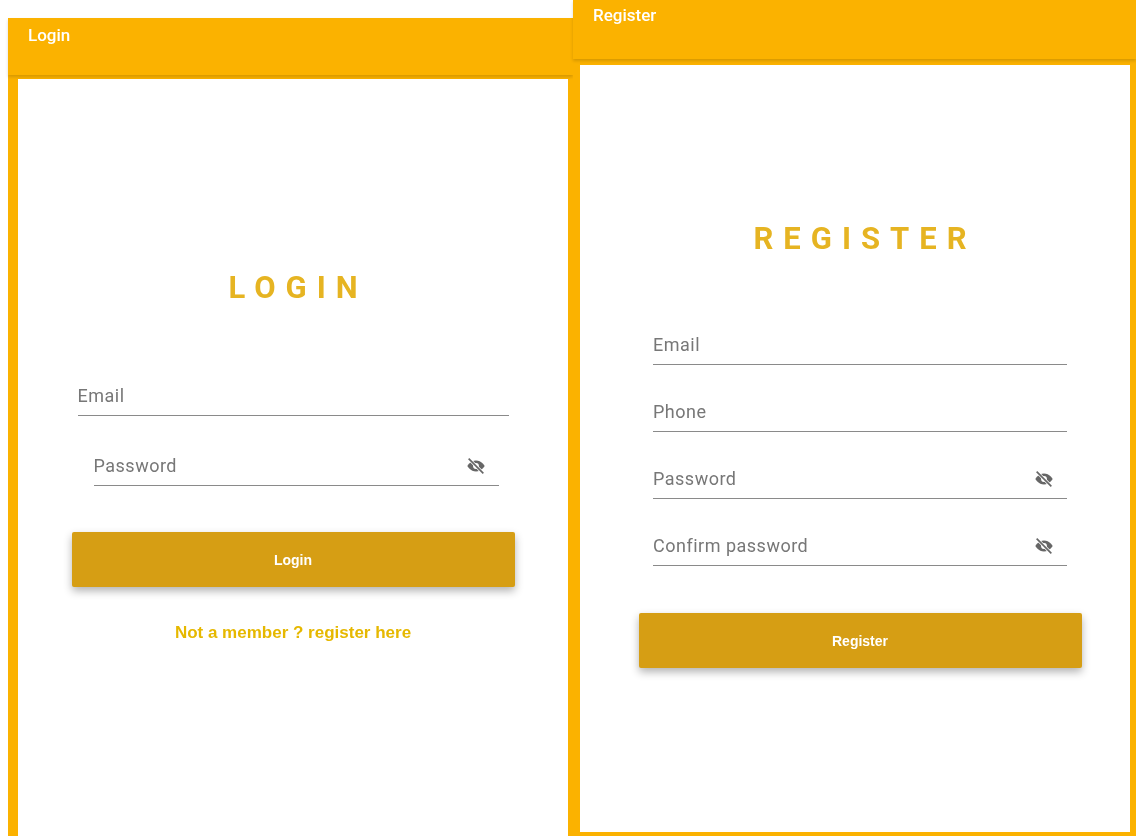 The width and height of the screenshot is (1136, 836). I want to click on screen-title: Register, so click(625, 15).